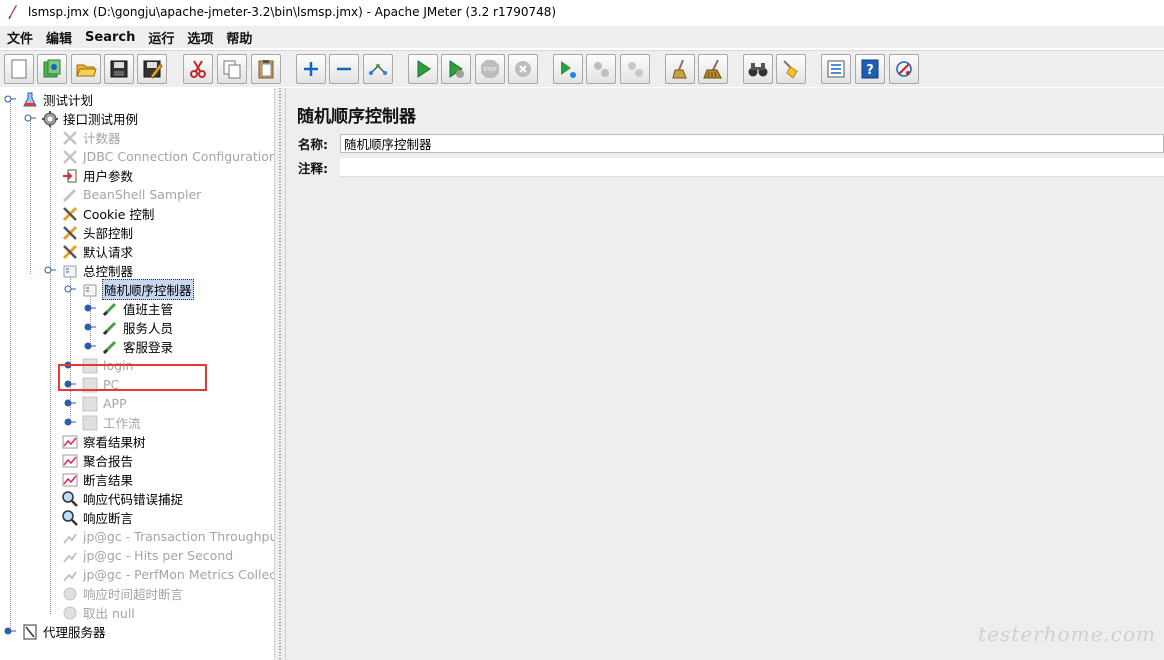 Image resolution: width=1164 pixels, height=660 pixels. Describe the element at coordinates (107, 213) in the screenshot. I see `tree-node: Cookie 控制` at that location.